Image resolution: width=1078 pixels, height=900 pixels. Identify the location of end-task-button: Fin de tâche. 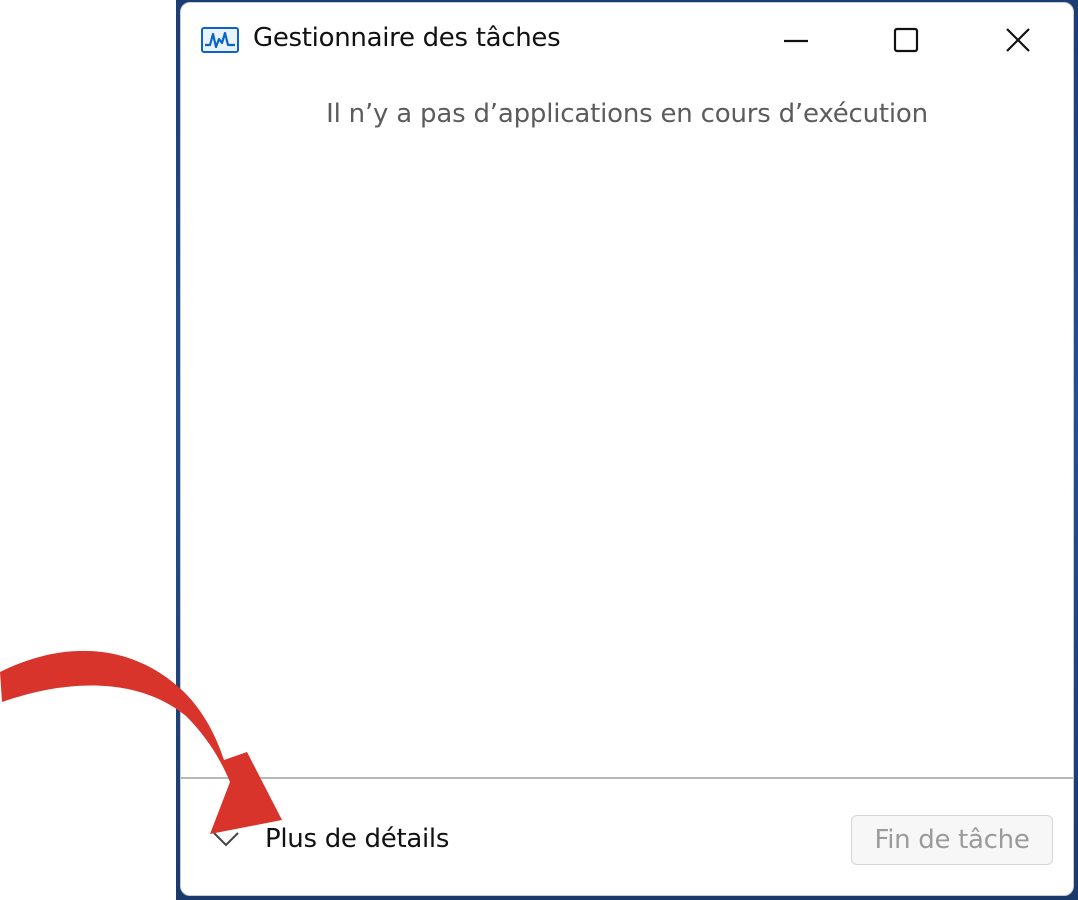
(952, 840).